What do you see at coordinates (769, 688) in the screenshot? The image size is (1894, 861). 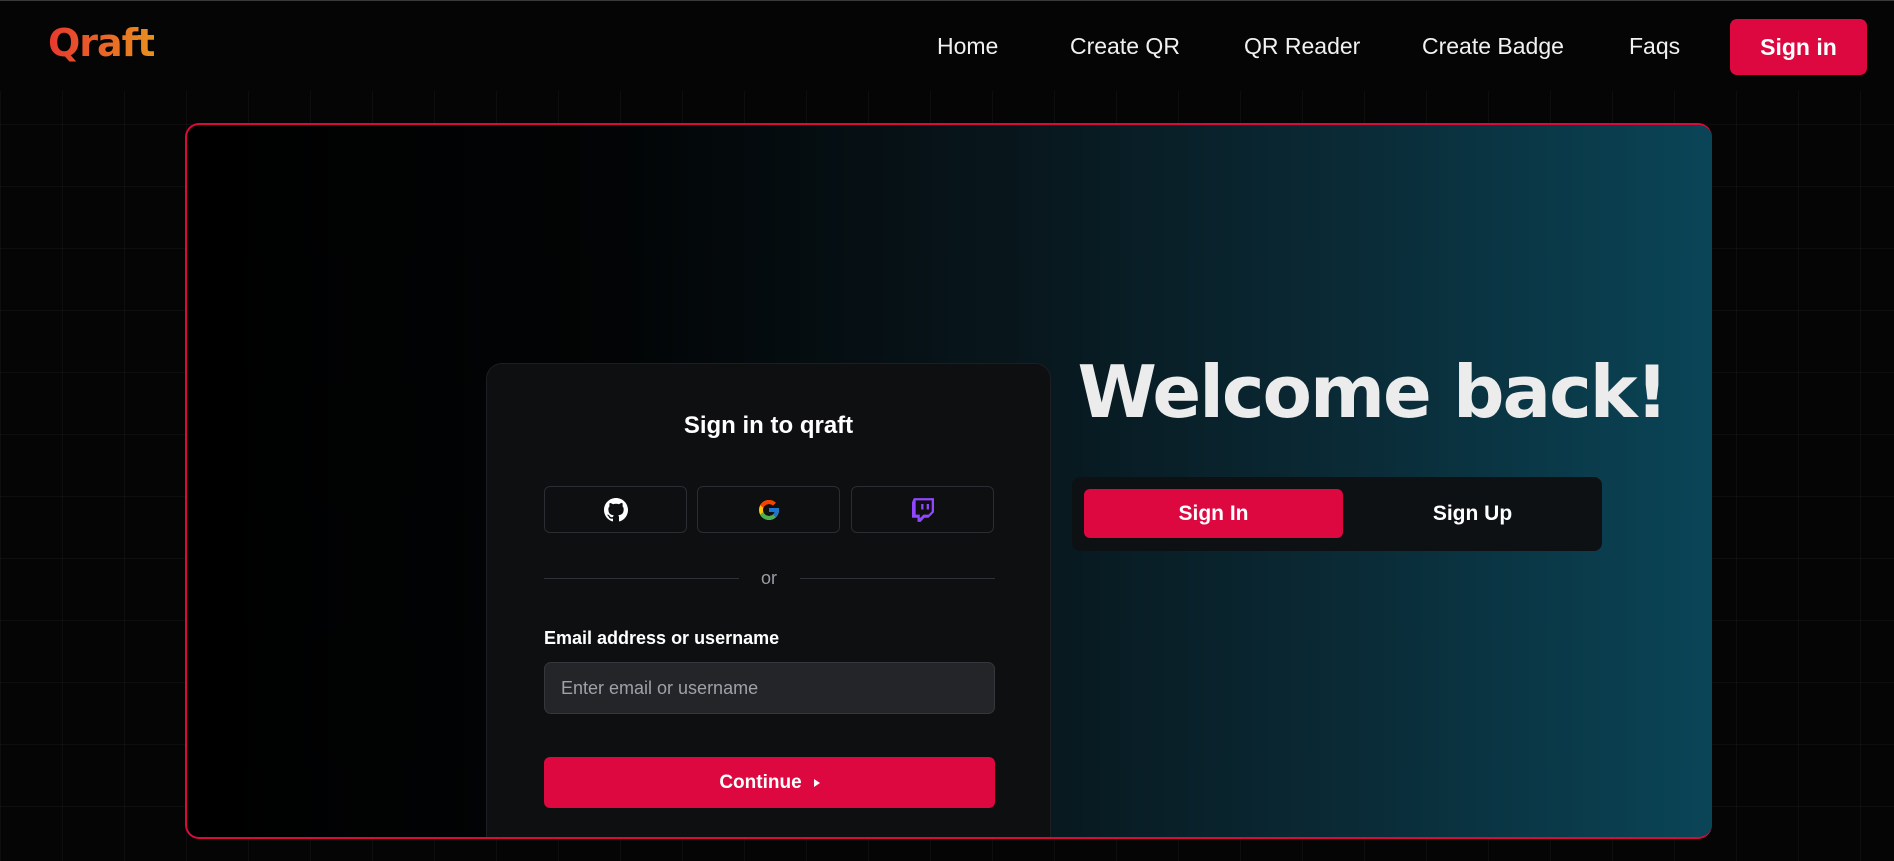 I see `email-input` at bounding box center [769, 688].